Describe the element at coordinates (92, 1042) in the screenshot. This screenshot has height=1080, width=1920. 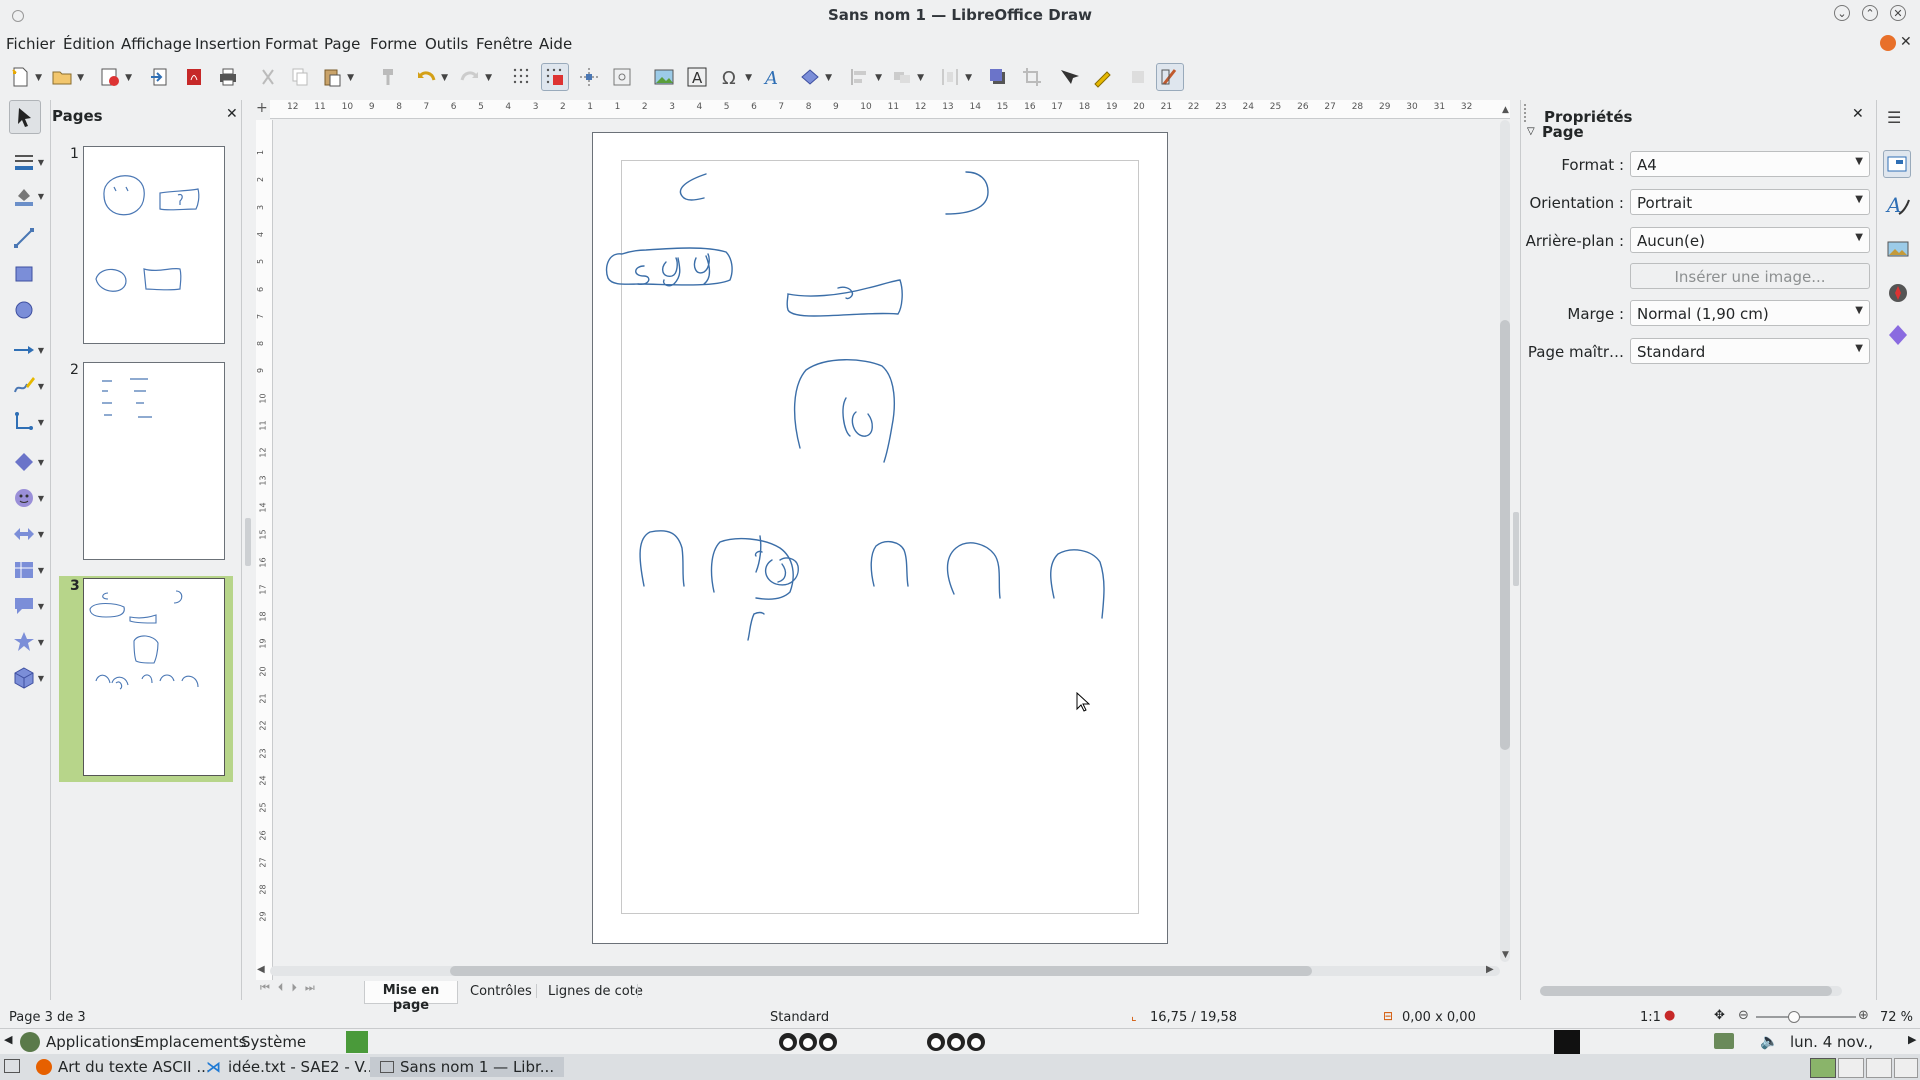
I see `panel-menu-applications: Applications` at that location.